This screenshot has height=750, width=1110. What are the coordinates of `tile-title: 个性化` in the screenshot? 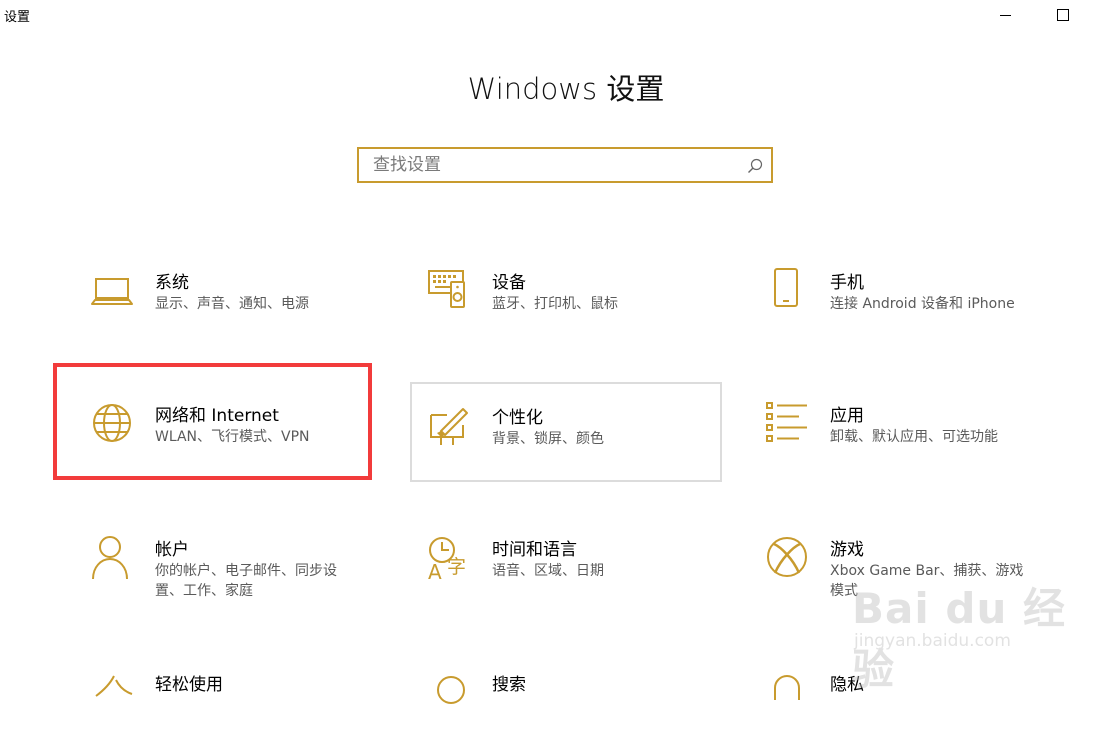 It's located at (517, 418).